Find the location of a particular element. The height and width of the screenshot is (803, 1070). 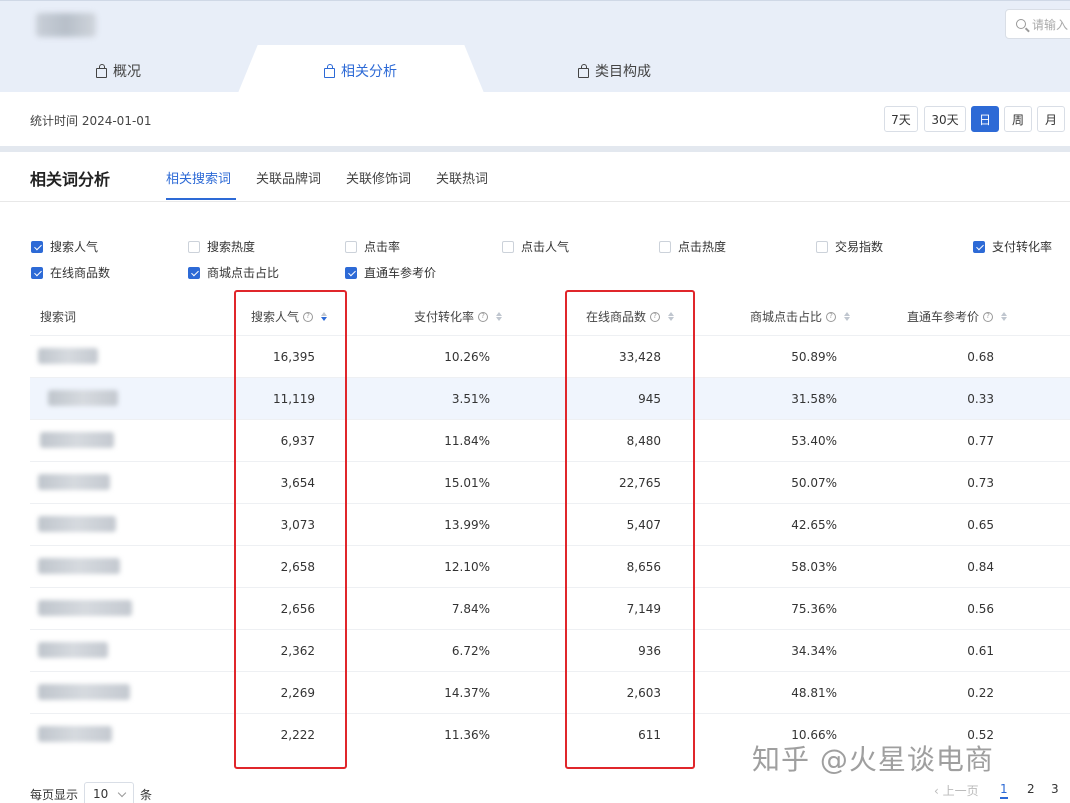

table-cell: 58.03% is located at coordinates (814, 567).